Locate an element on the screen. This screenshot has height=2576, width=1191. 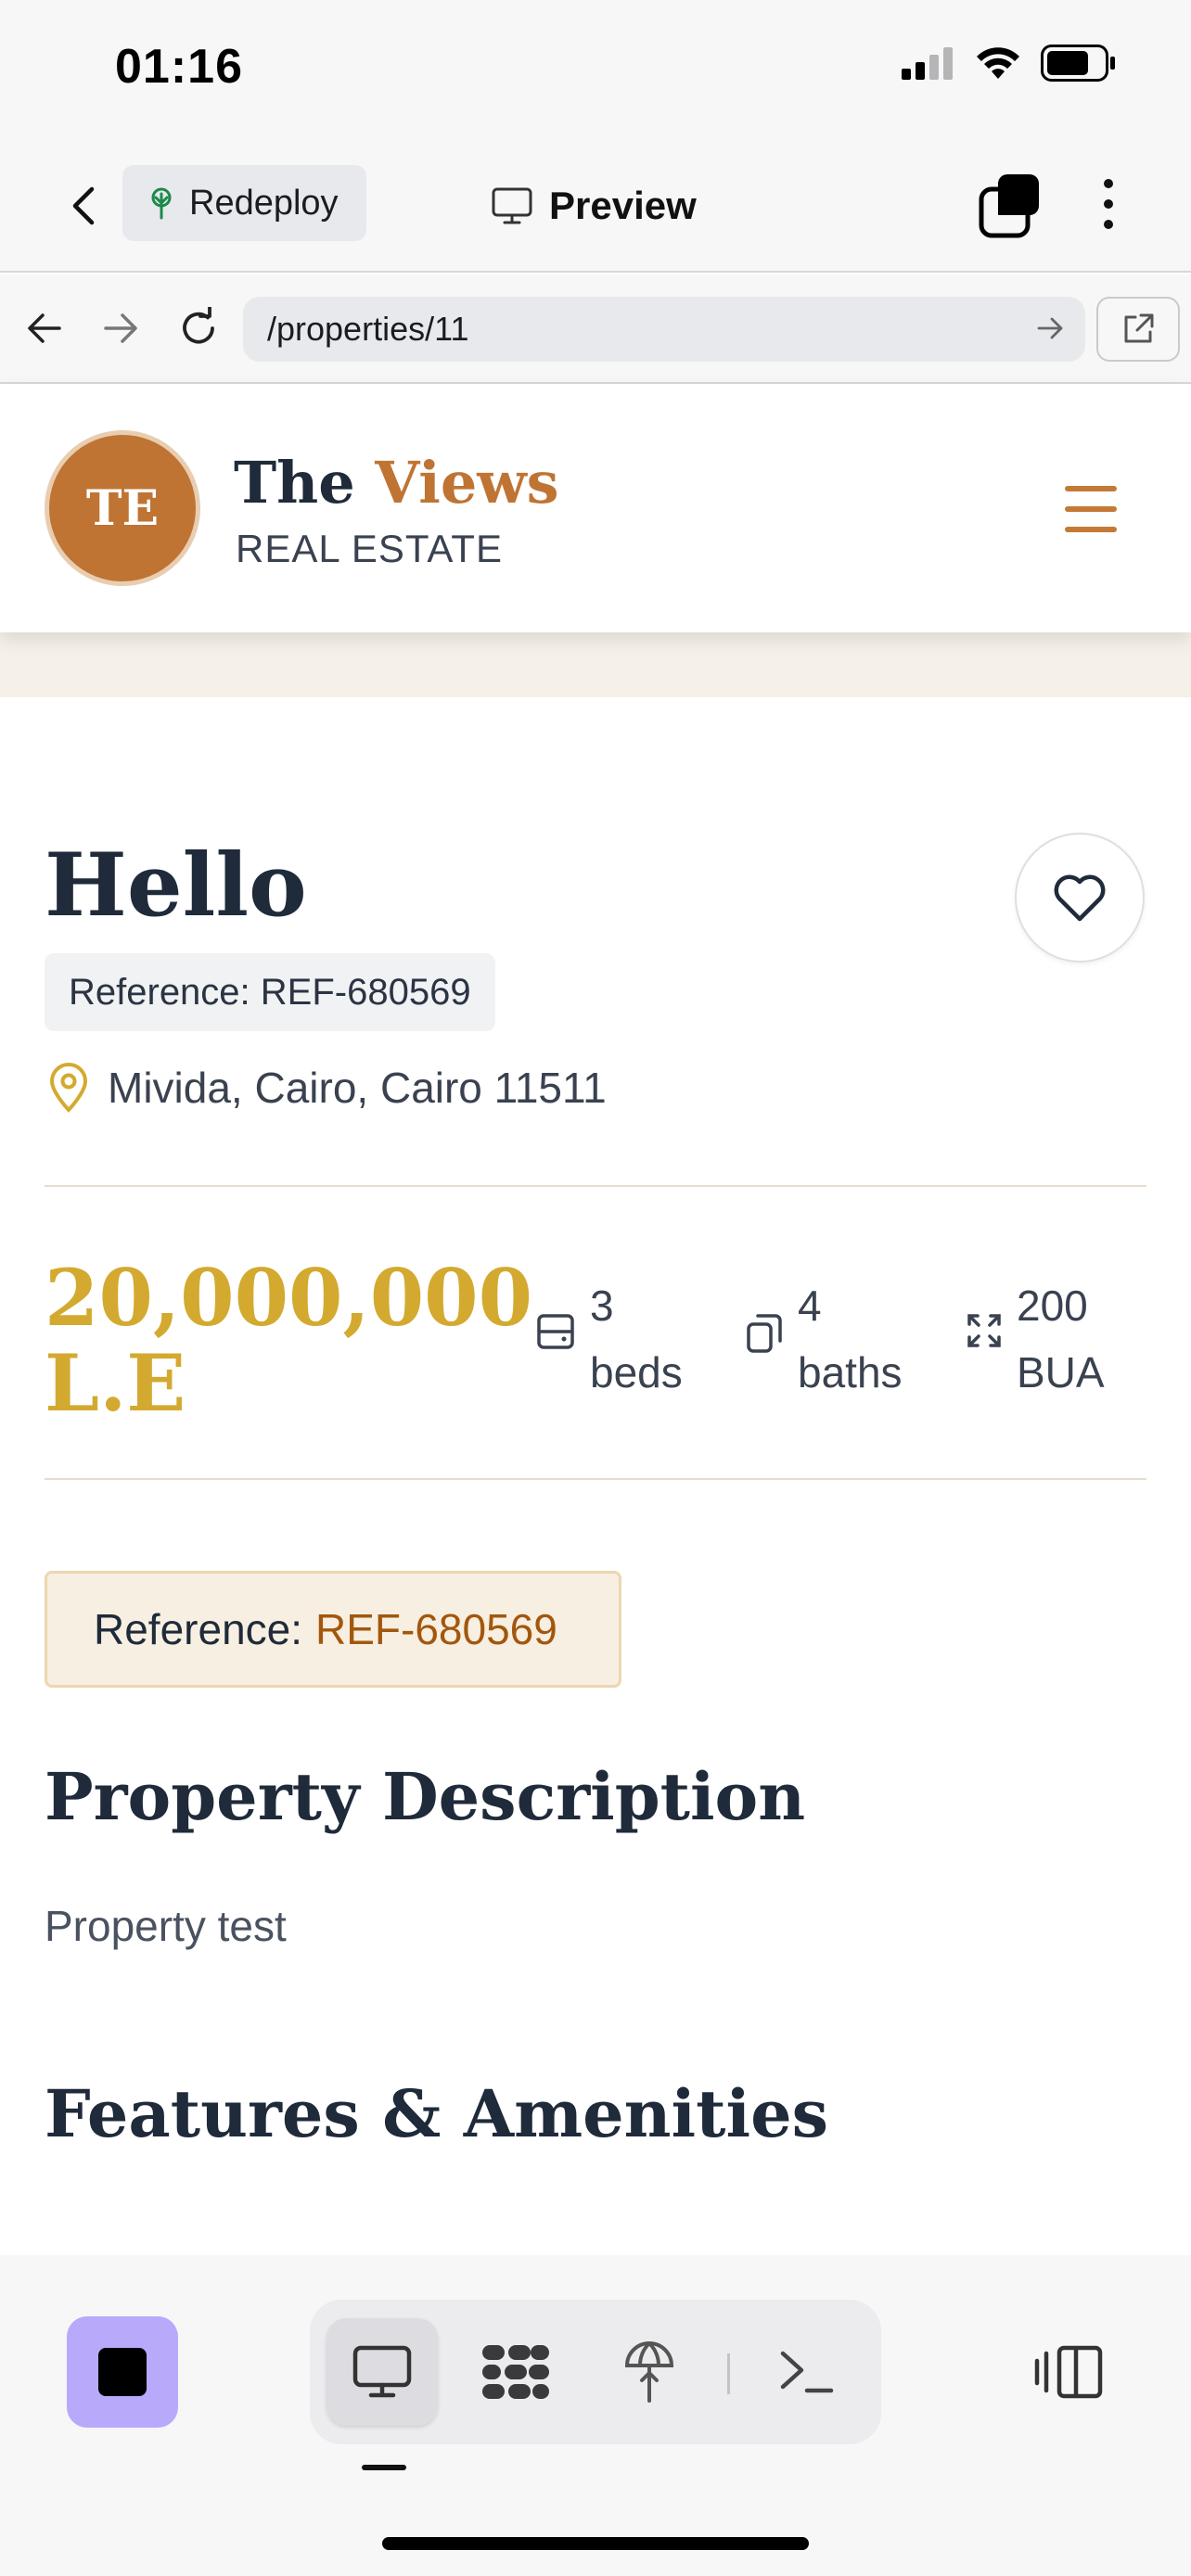
workspace-icon is located at coordinates (515, 2372).